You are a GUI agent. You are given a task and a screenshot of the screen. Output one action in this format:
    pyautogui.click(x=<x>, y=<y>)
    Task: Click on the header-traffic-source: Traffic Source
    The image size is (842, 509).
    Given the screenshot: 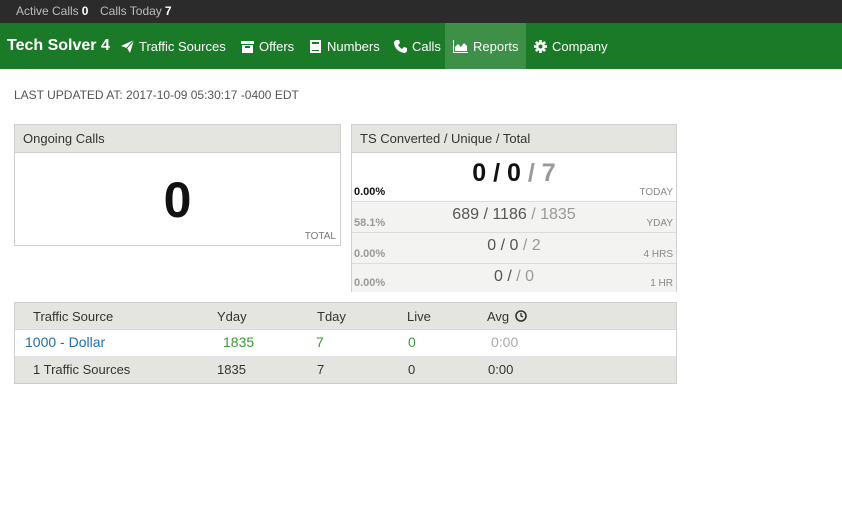 What is the action you would take?
    pyautogui.click(x=73, y=316)
    